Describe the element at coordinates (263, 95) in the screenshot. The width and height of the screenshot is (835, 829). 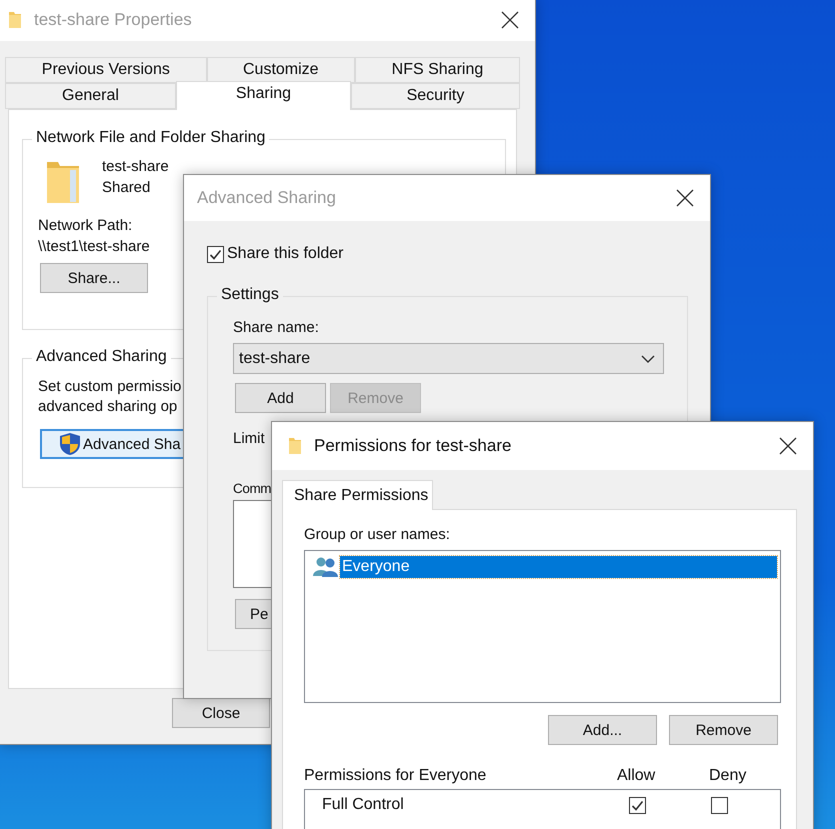
I see `tab: Sharing` at that location.